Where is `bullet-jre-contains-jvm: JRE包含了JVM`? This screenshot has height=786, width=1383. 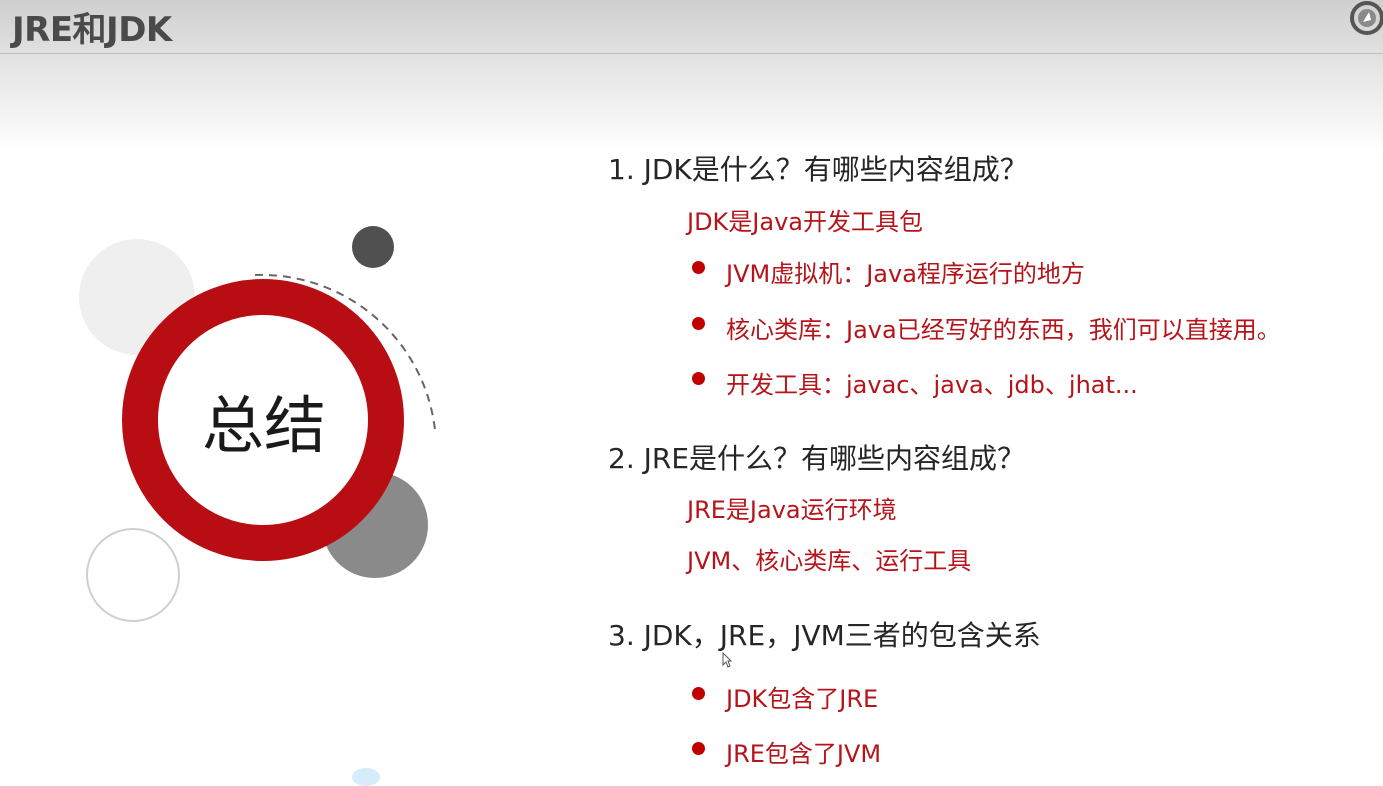
bullet-jre-contains-jvm: JRE包含了JVM is located at coordinates (804, 754).